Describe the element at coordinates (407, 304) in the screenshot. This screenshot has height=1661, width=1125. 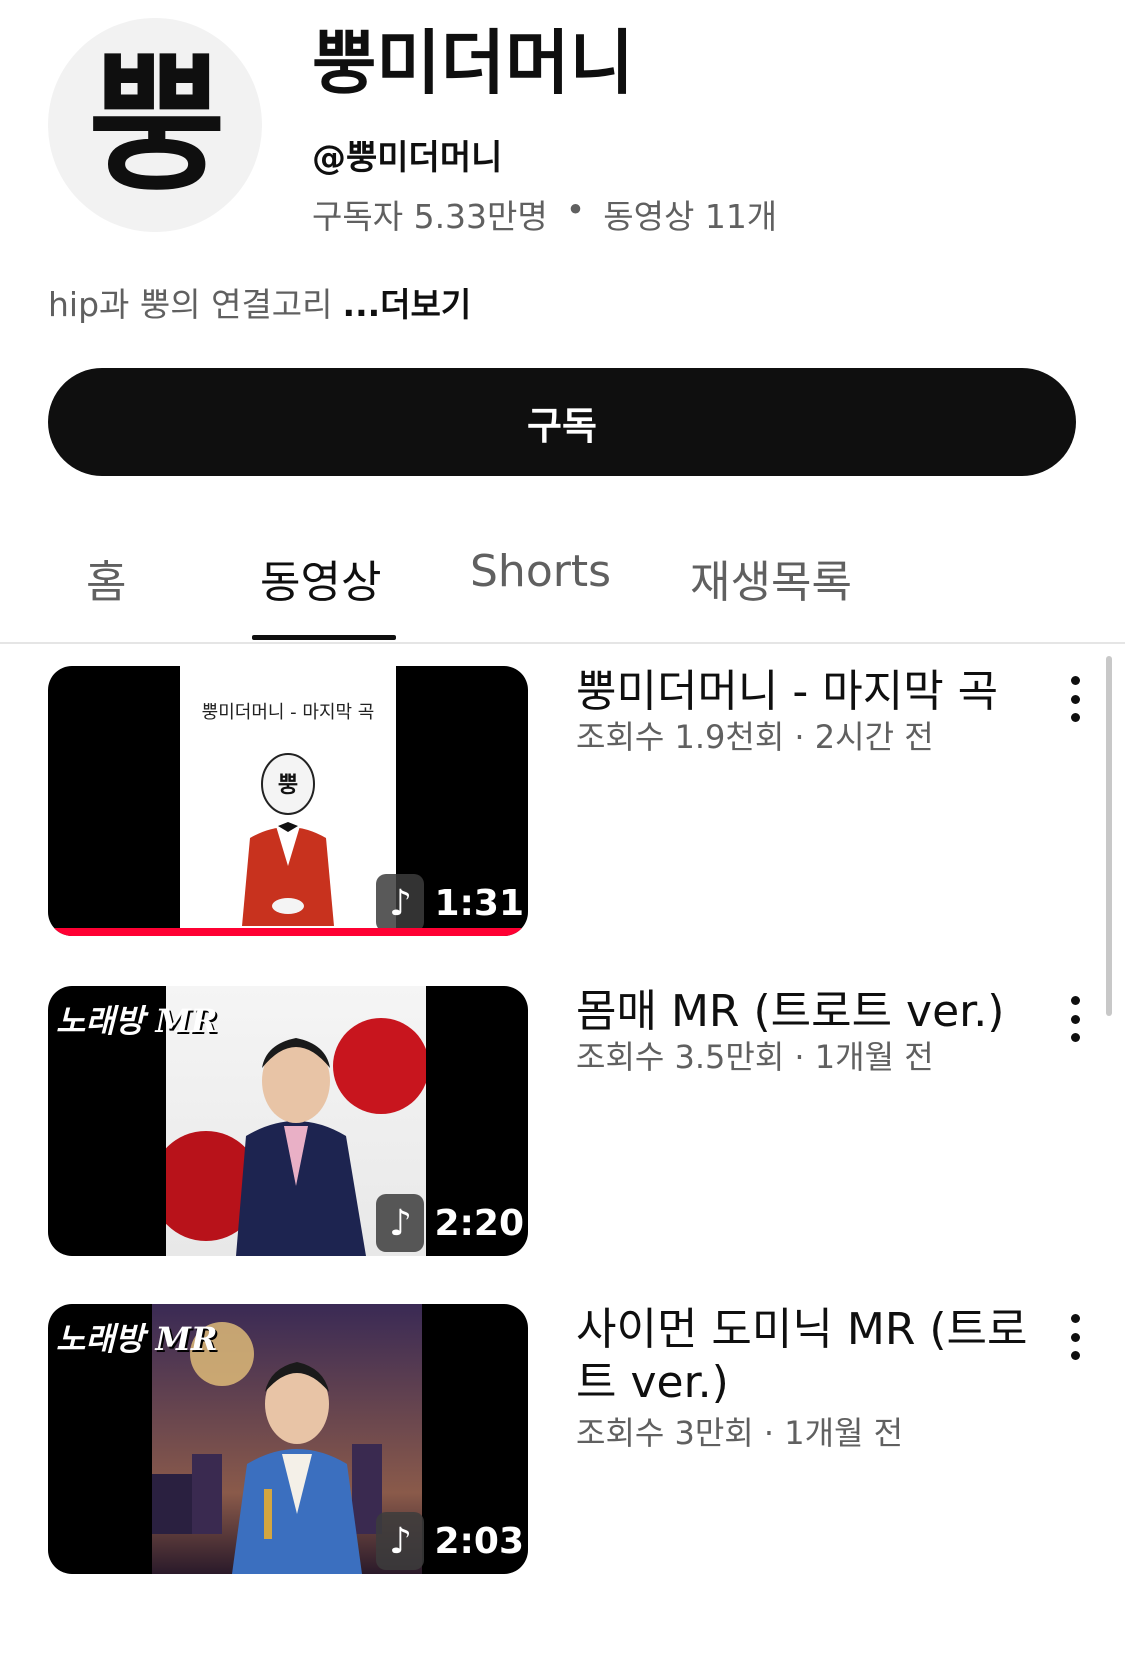
I see `more-link: ...더보기` at that location.